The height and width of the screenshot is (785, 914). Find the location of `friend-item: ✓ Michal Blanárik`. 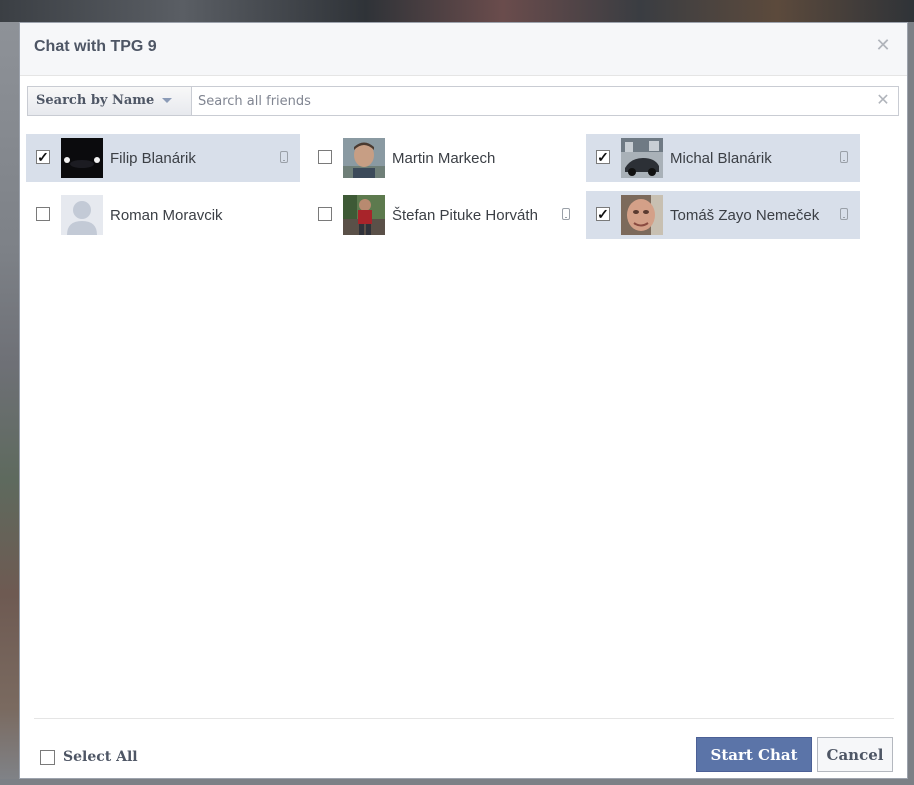

friend-item: ✓ Michal Blanárik is located at coordinates (723, 158).